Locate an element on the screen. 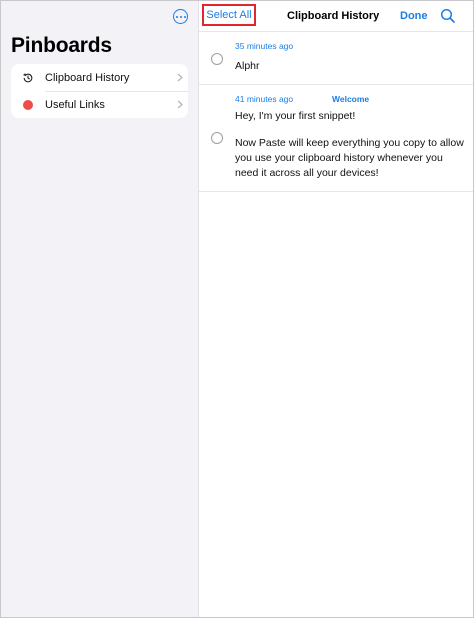 The image size is (474, 618). clip-timestamp: 41 minutes ago is located at coordinates (264, 99).